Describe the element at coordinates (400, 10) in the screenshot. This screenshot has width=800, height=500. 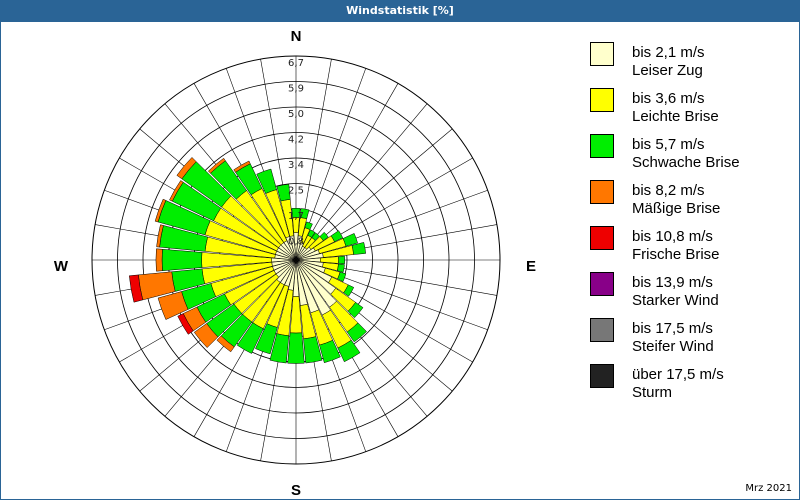
I see `chart-title: Windstatistik [%]` at that location.